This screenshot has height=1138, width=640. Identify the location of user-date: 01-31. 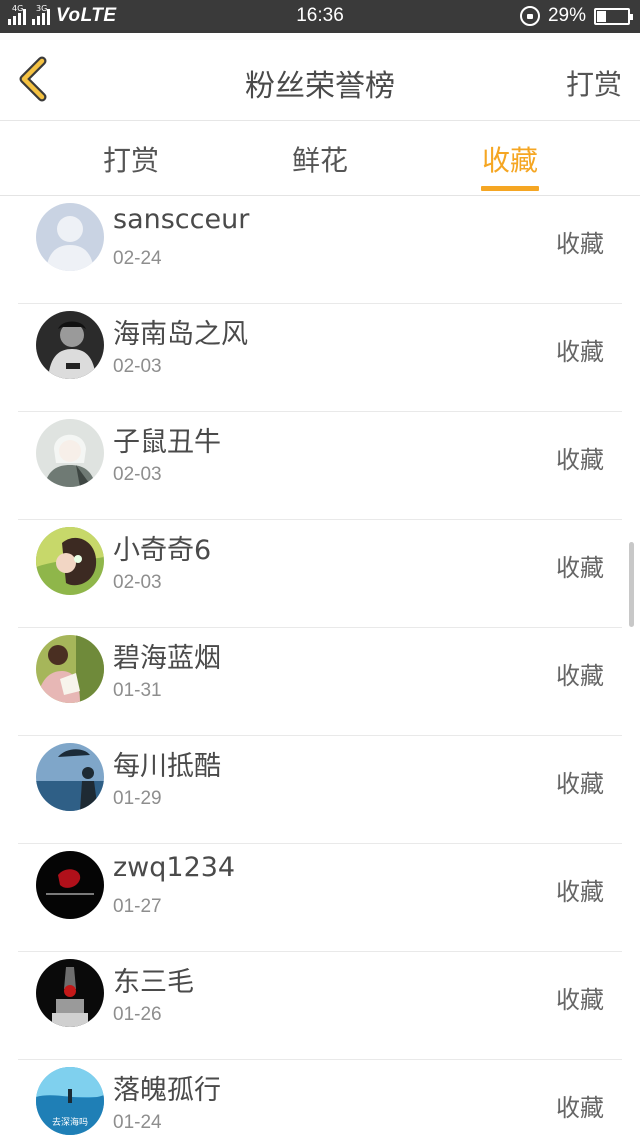
(137, 690).